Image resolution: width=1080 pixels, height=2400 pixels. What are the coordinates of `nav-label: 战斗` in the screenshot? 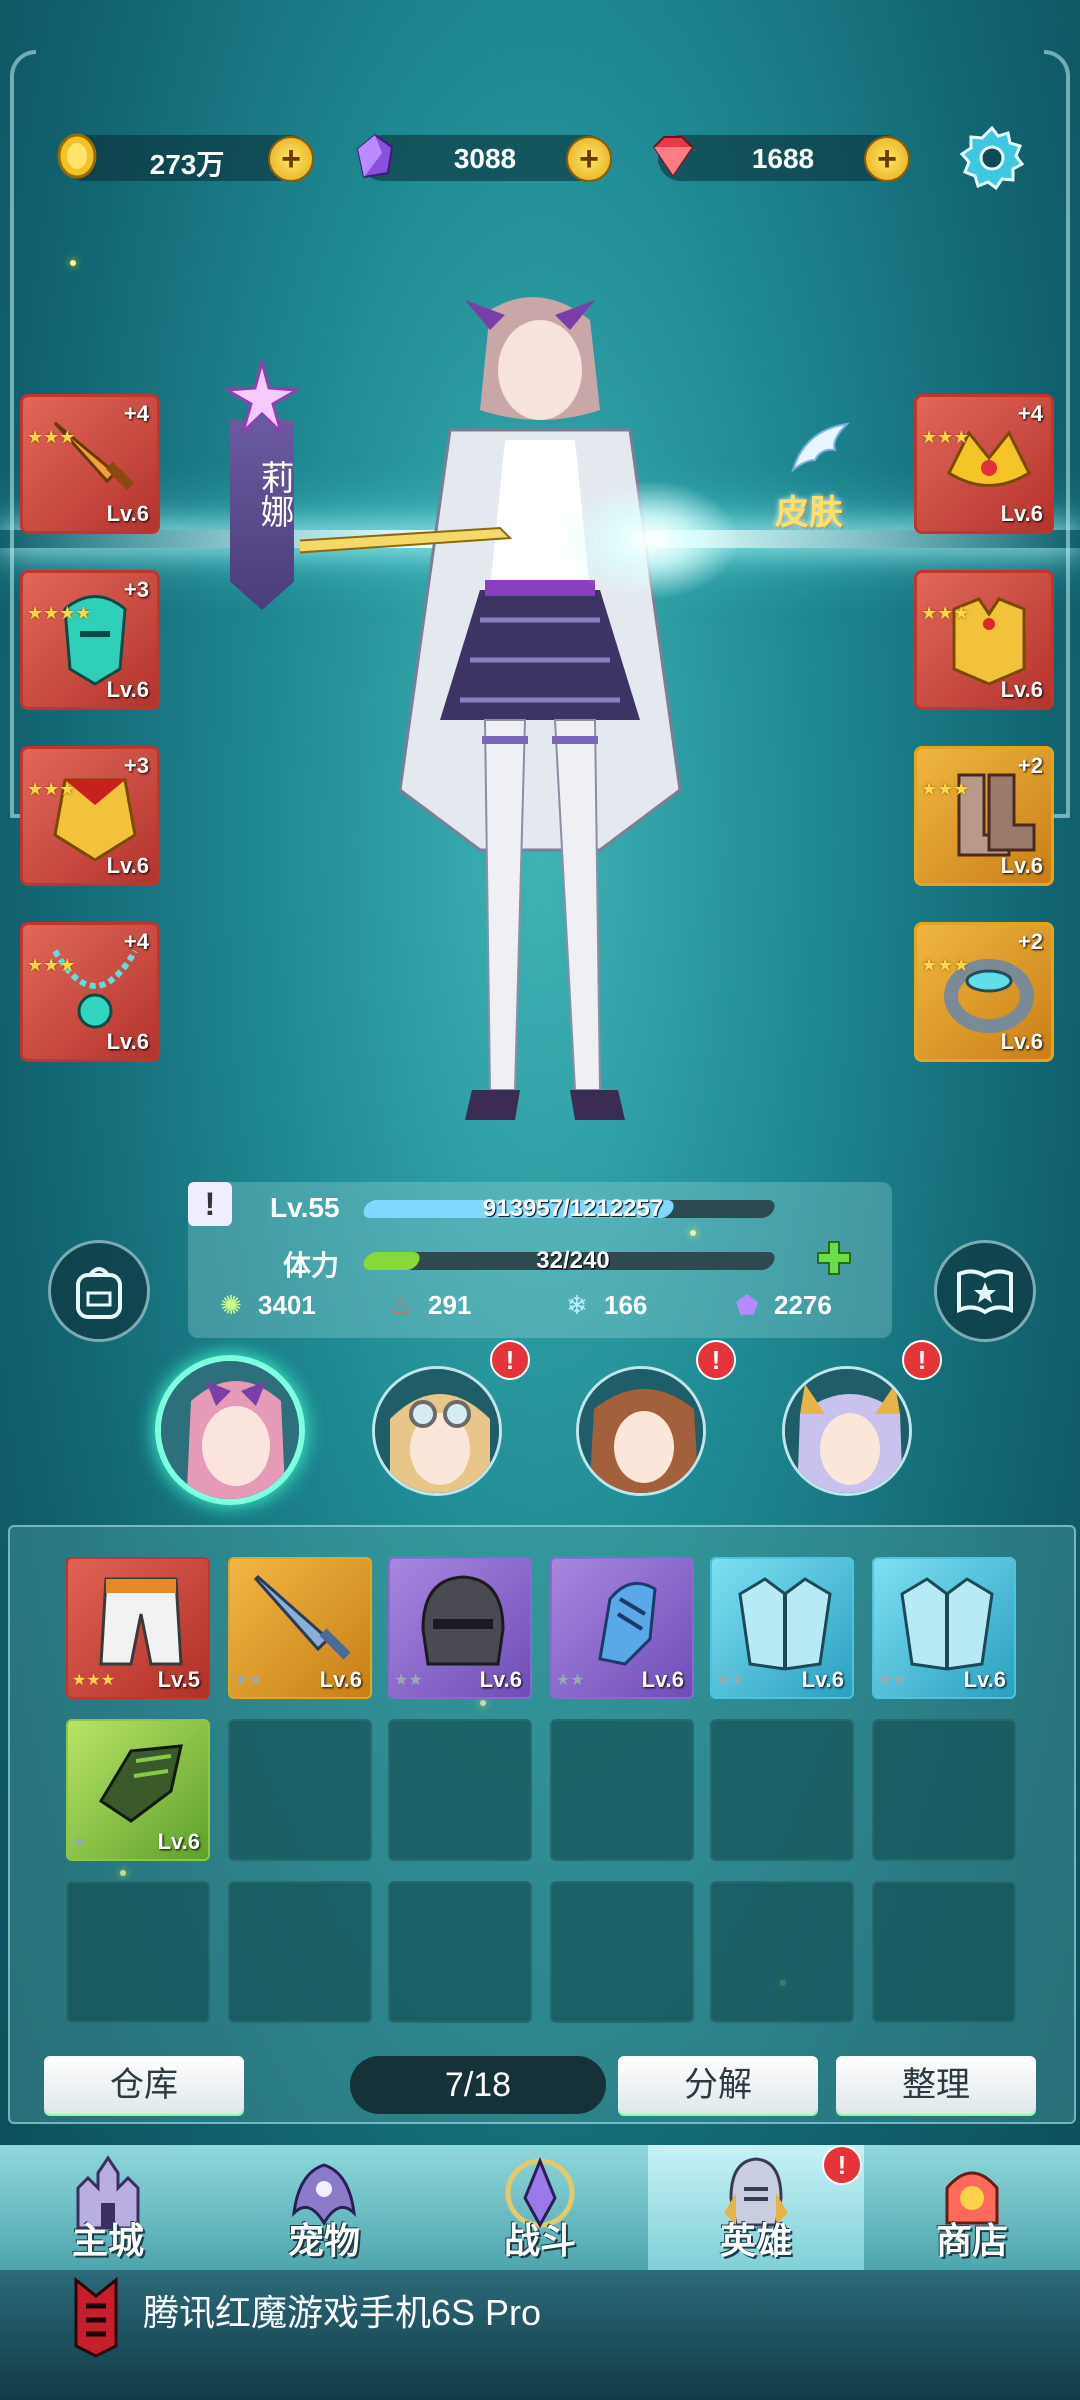 It's located at (539, 2240).